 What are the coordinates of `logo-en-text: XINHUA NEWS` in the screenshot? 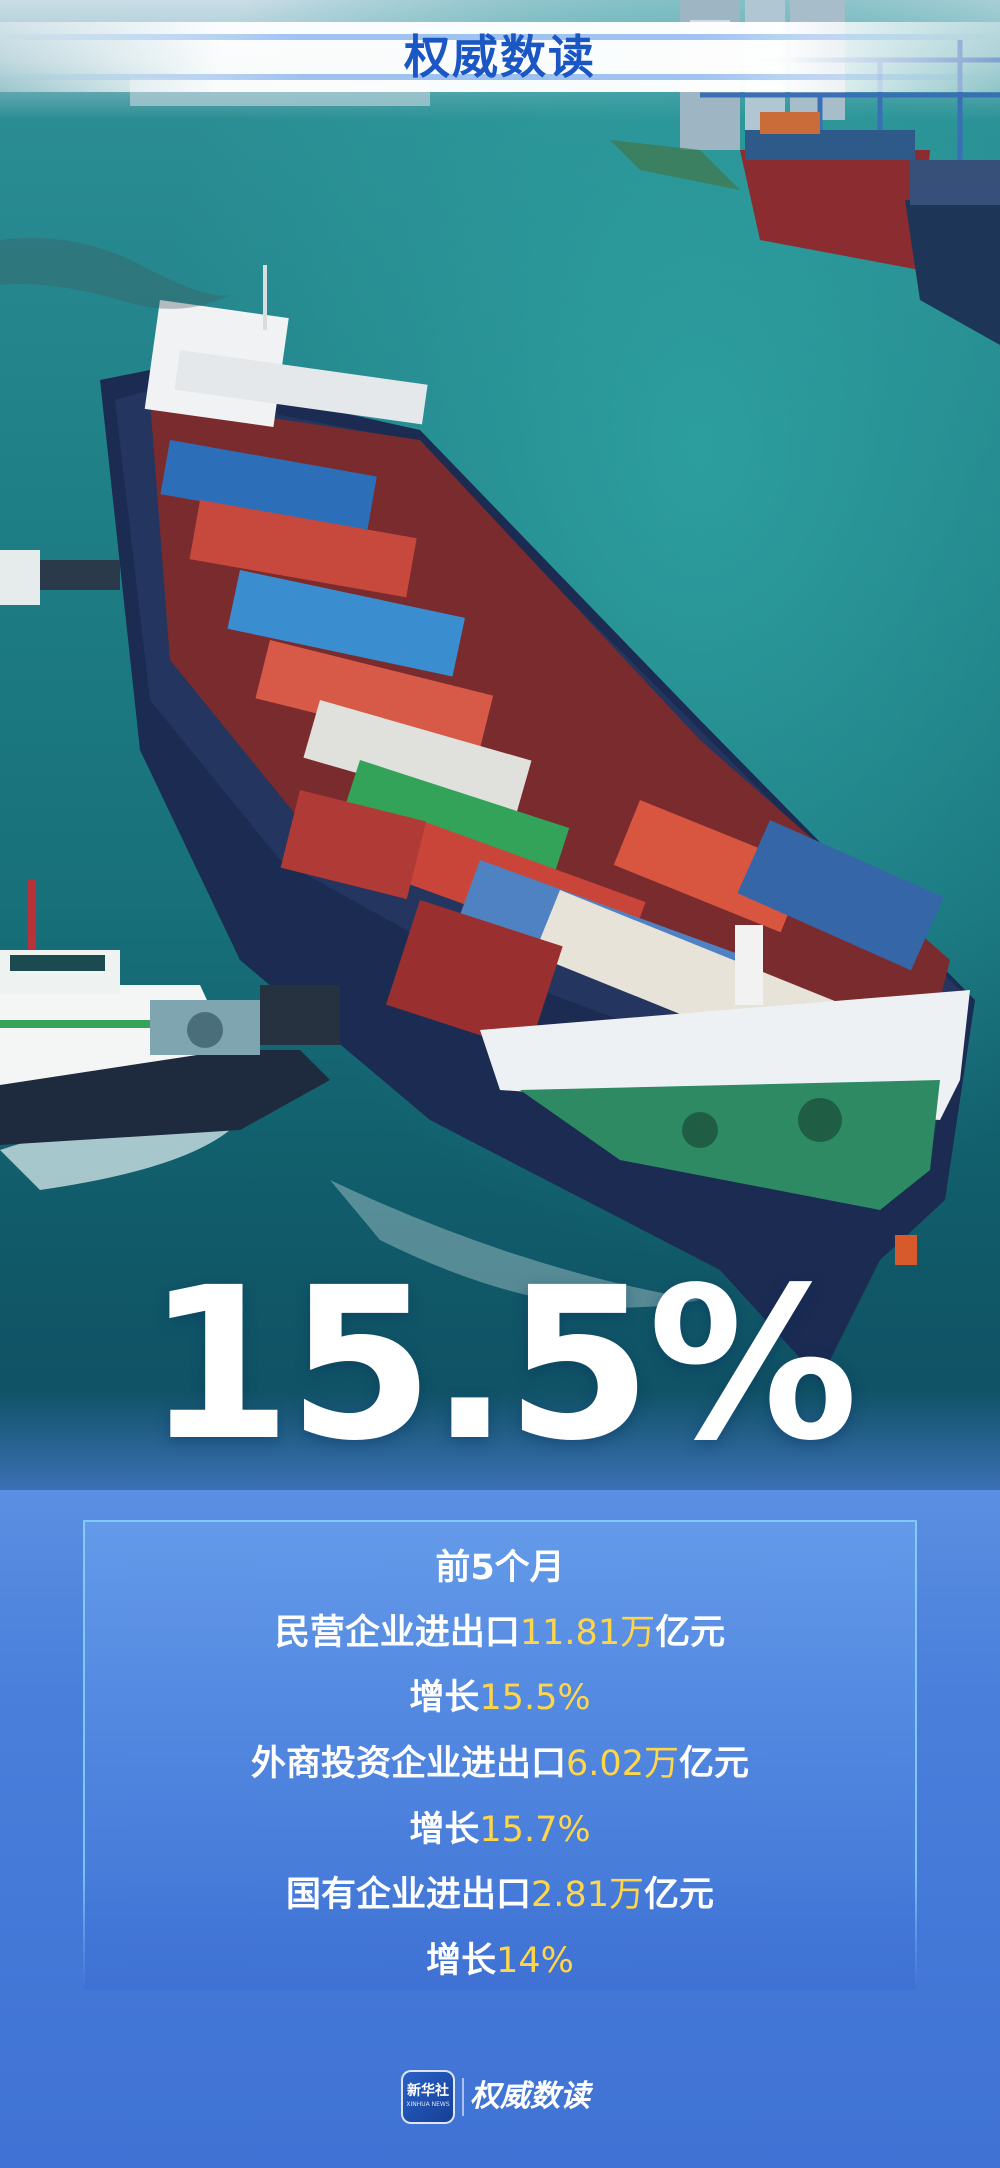 It's located at (428, 2104).